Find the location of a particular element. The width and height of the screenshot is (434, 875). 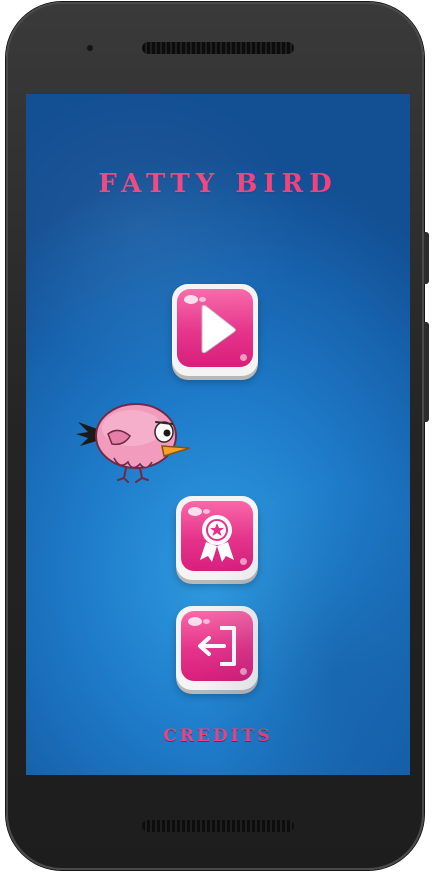

play-icon is located at coordinates (218, 329).